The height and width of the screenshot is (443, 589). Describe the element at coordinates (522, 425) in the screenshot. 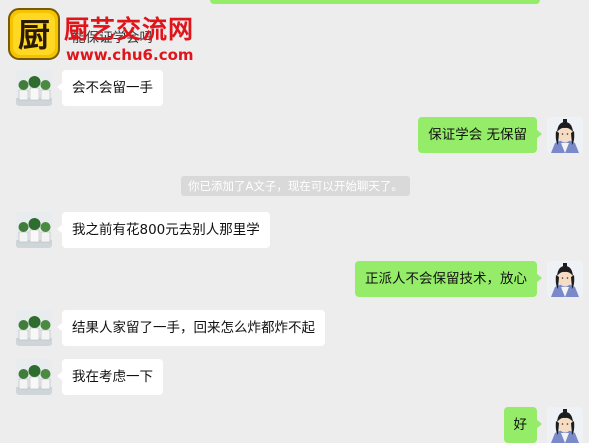

I see `message-bubble: 好` at that location.